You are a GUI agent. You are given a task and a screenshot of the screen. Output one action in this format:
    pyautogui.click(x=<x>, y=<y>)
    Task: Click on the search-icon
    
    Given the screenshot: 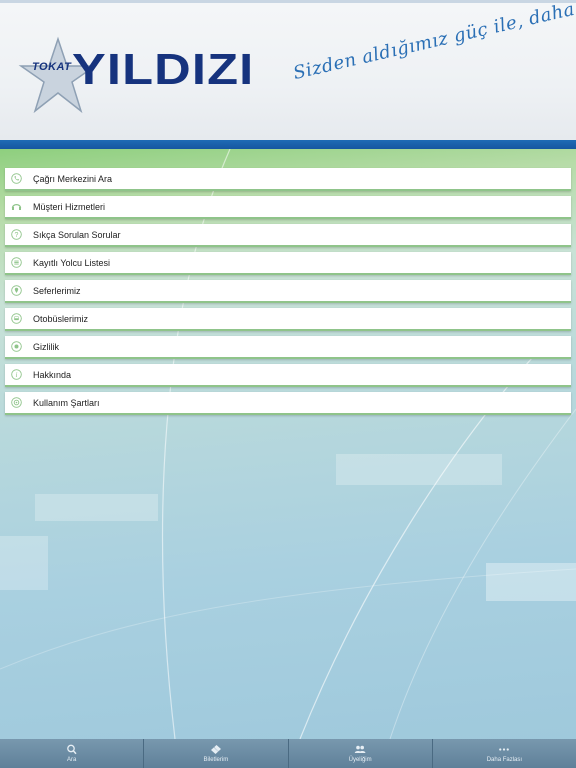 What is the action you would take?
    pyautogui.click(x=72, y=749)
    